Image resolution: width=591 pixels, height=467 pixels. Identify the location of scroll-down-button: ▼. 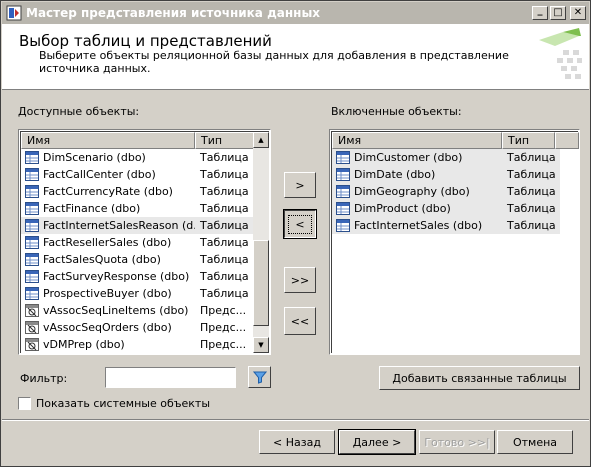
(261, 345).